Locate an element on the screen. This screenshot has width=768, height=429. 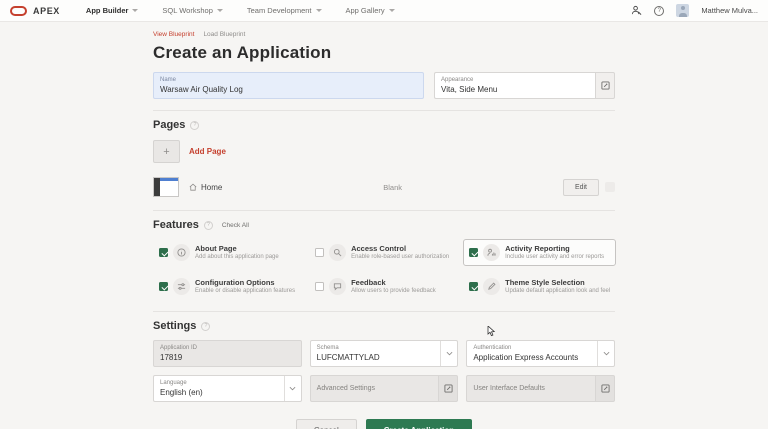
name-label: Name is located at coordinates (168, 80).